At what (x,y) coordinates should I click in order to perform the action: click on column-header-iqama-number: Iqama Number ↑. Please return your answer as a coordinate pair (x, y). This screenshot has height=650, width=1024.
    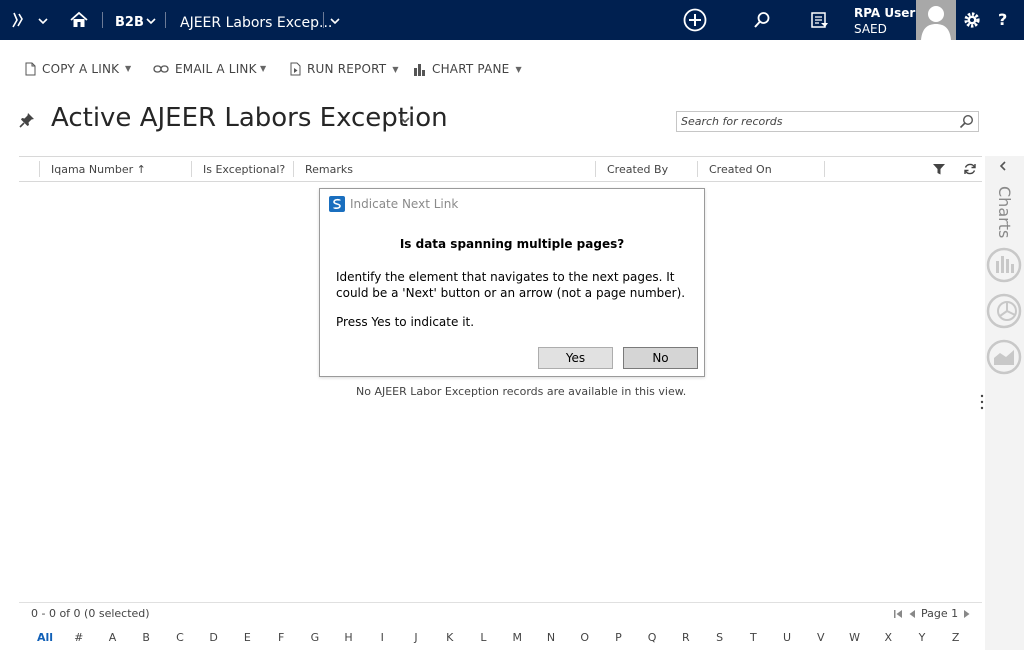
    Looking at the image, I should click on (98, 169).